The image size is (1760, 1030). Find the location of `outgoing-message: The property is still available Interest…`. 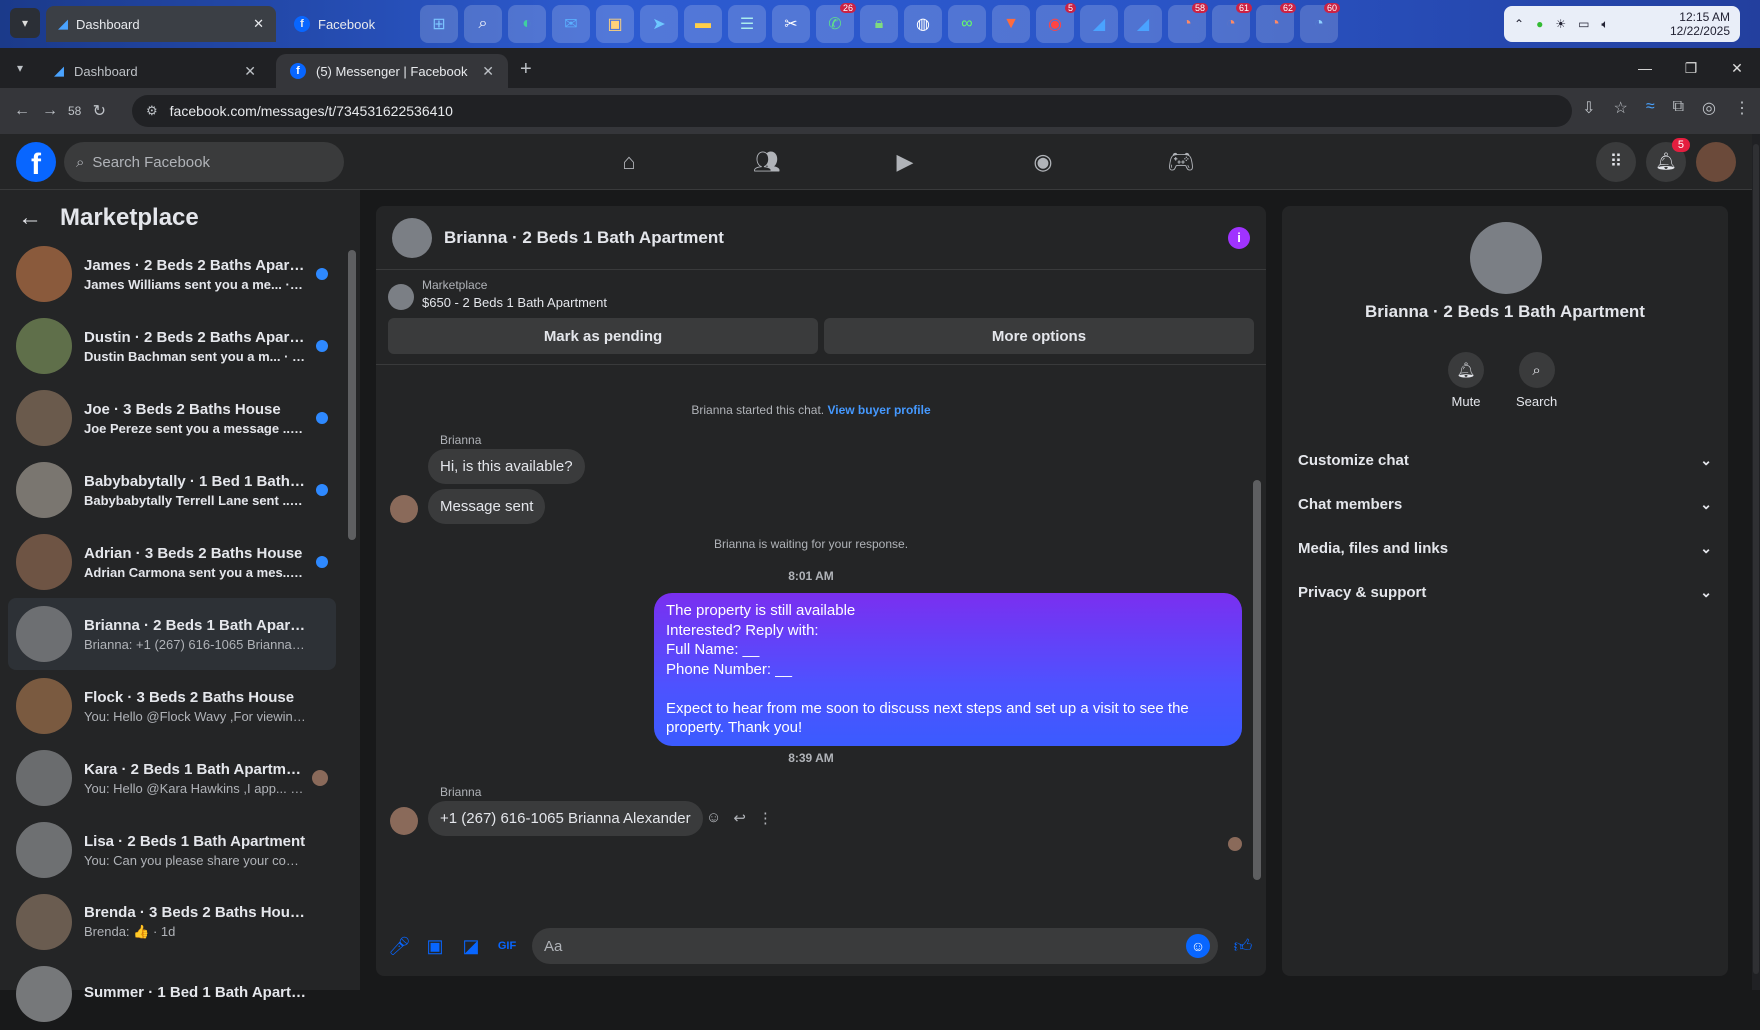

outgoing-message: The property is still available Interest… is located at coordinates (948, 669).